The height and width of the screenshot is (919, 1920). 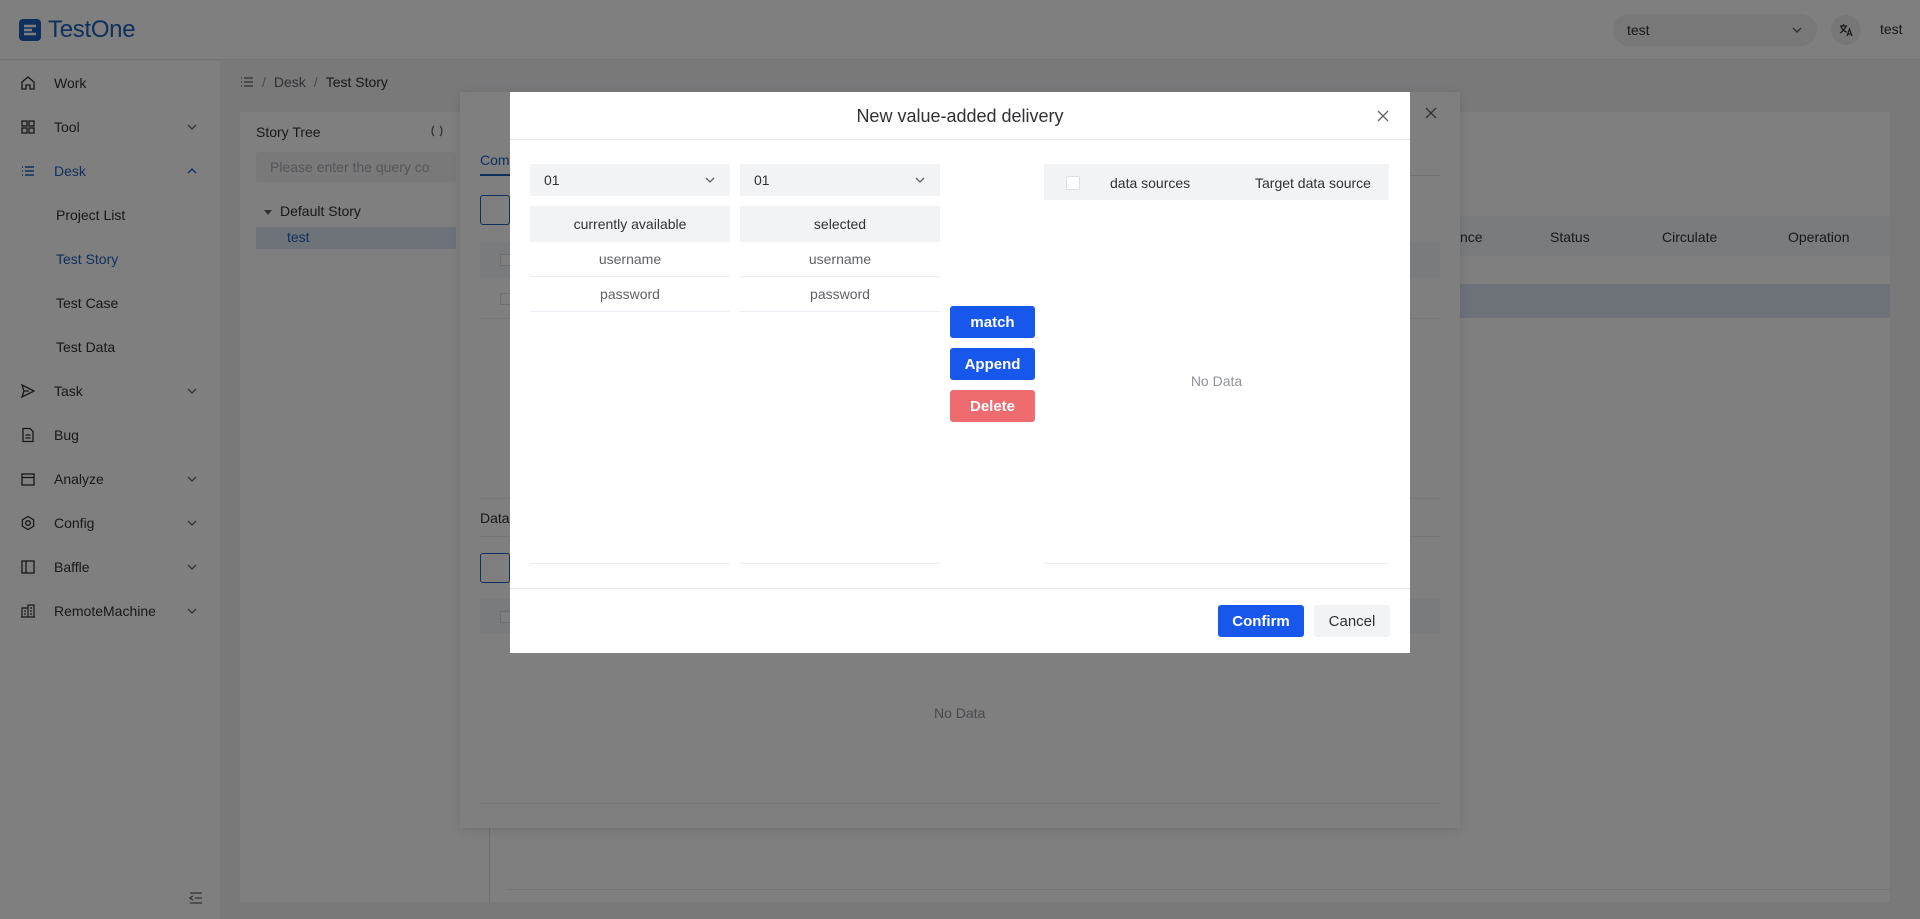 I want to click on selected-item-username: username, so click(x=840, y=259).